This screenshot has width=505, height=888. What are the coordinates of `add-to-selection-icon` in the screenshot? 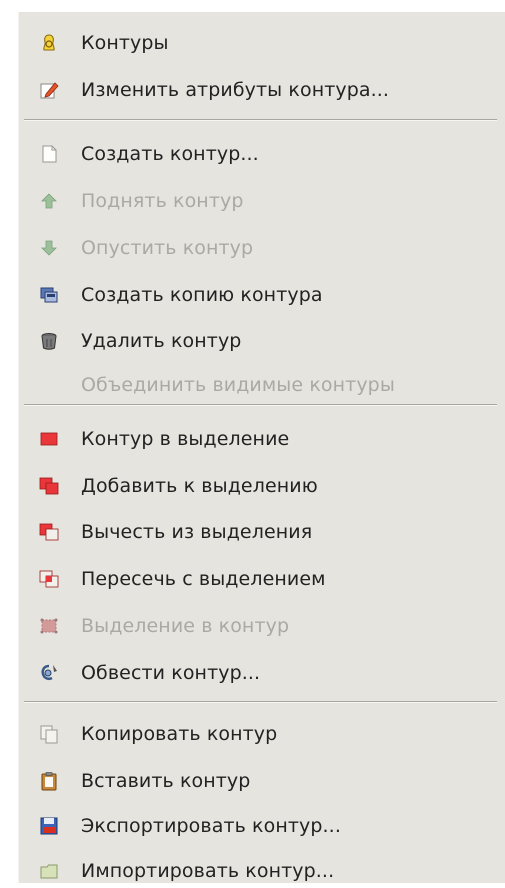 It's located at (49, 486).